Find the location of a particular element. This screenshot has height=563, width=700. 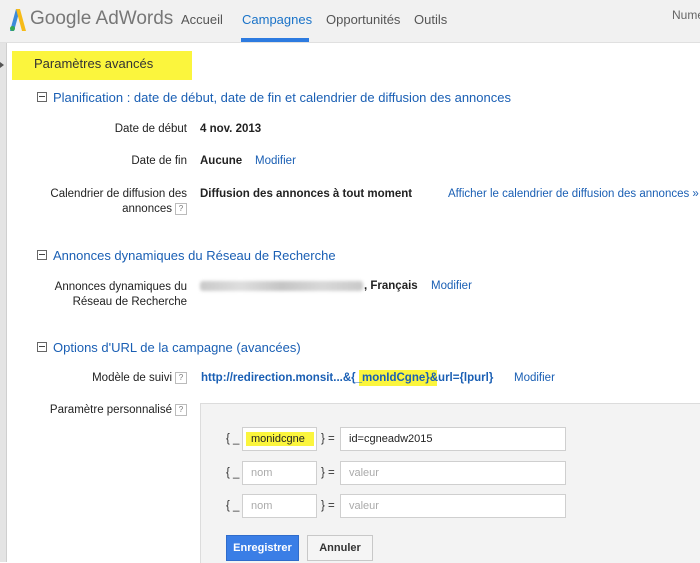

active-tab-indicator is located at coordinates (275, 40).